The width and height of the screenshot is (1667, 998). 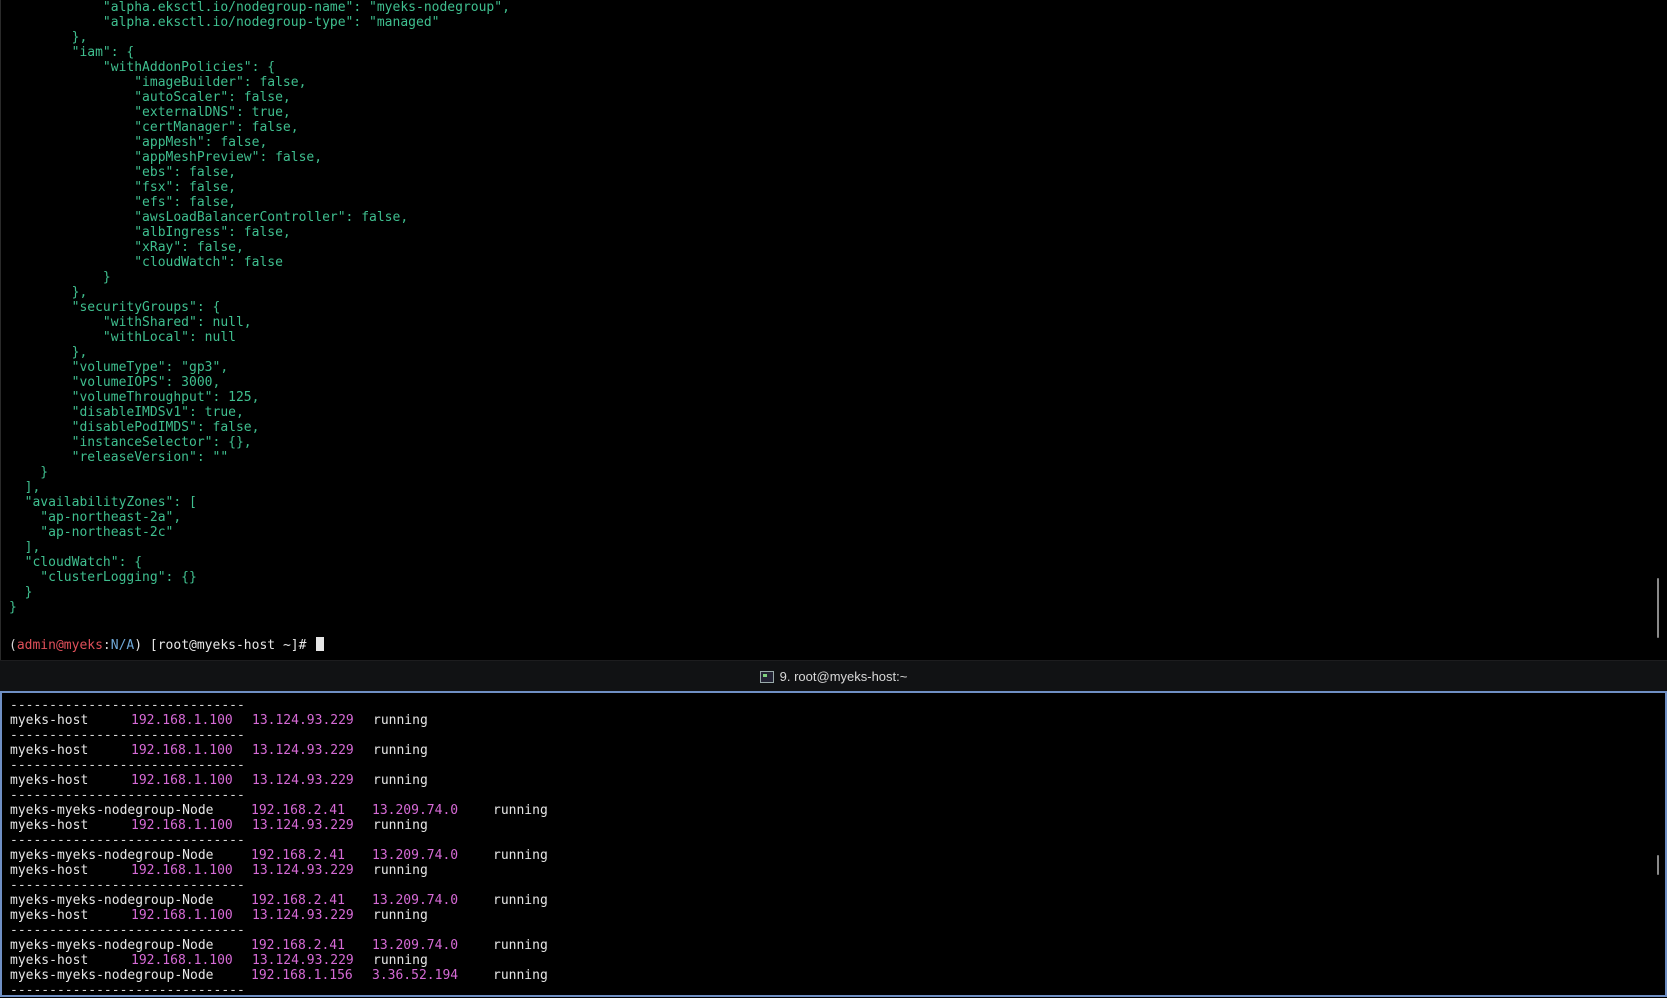 I want to click on json-line: "withShared": null,, so click(x=130, y=322).